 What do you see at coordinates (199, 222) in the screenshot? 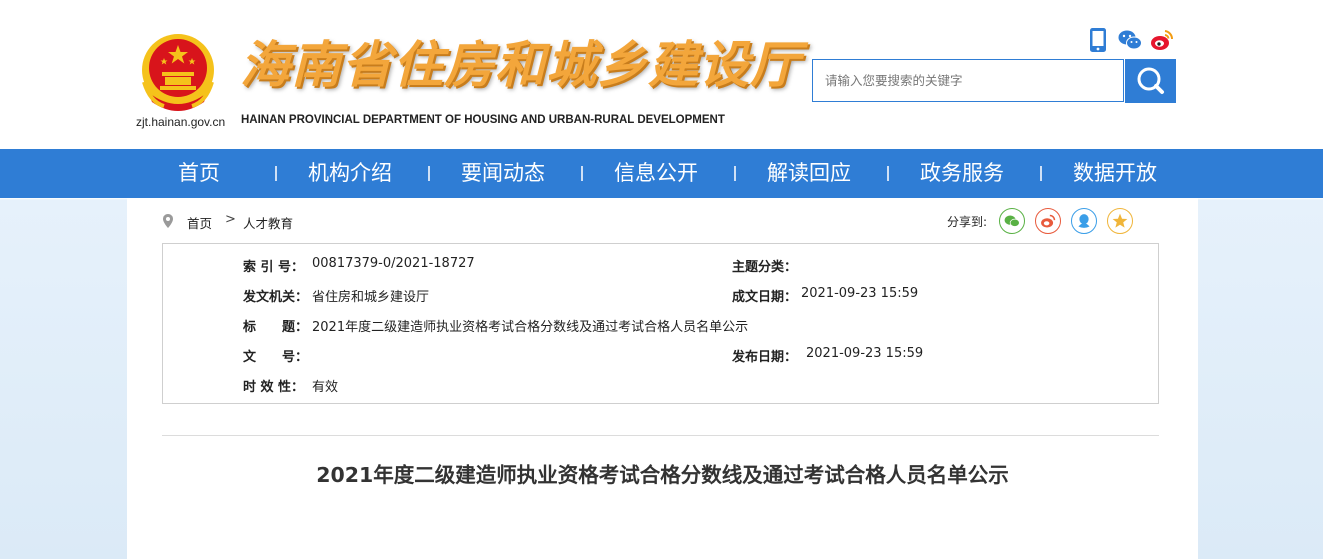
I see `breadcrumb-home: 首页` at bounding box center [199, 222].